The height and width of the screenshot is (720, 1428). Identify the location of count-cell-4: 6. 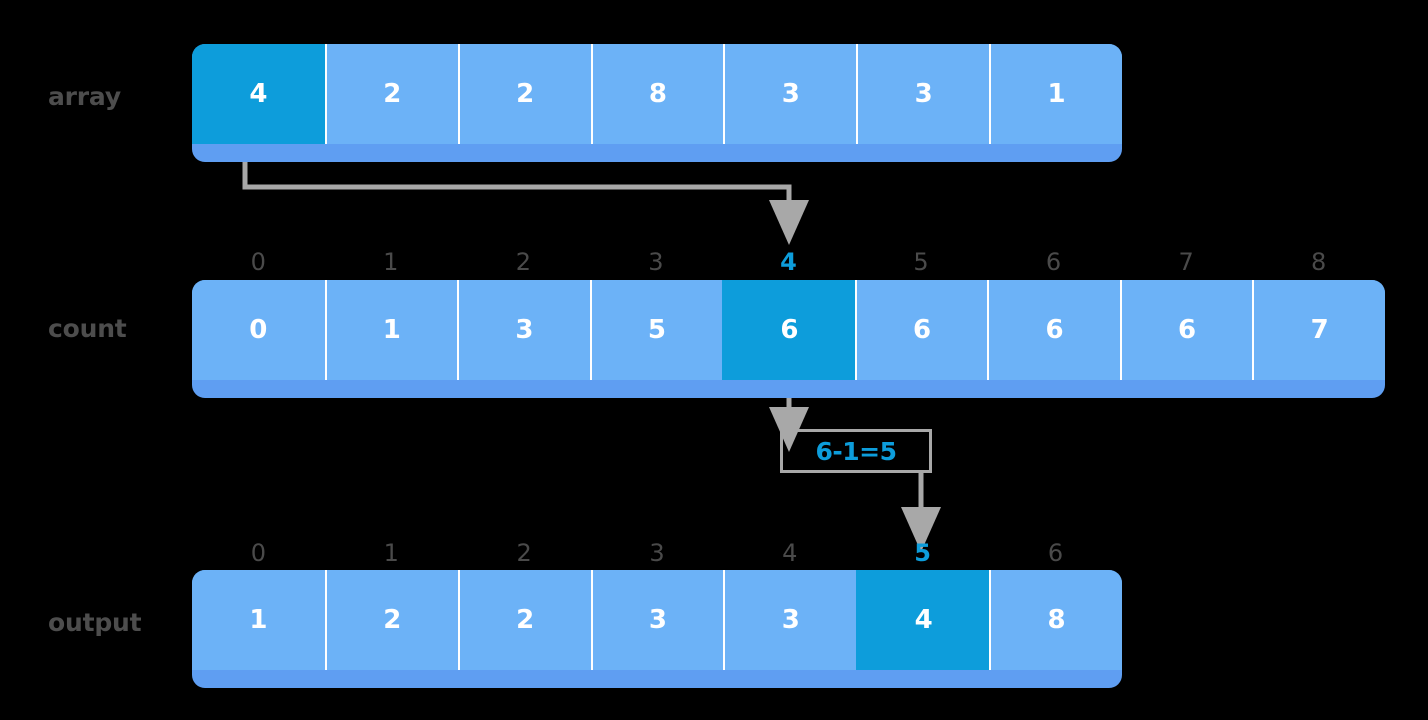
(788, 330).